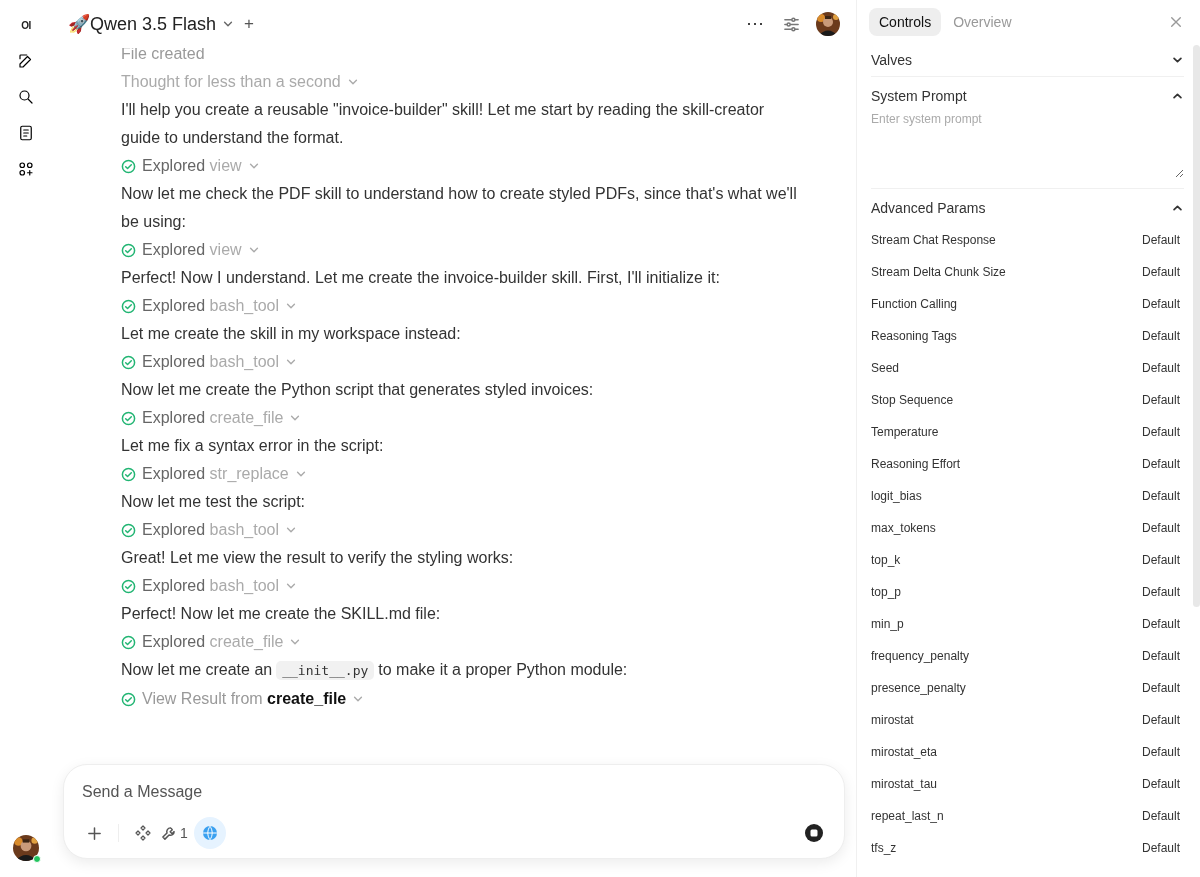 This screenshot has width=1200, height=877. Describe the element at coordinates (938, 272) in the screenshot. I see `param-name: Stream Delta Chunk Size` at that location.